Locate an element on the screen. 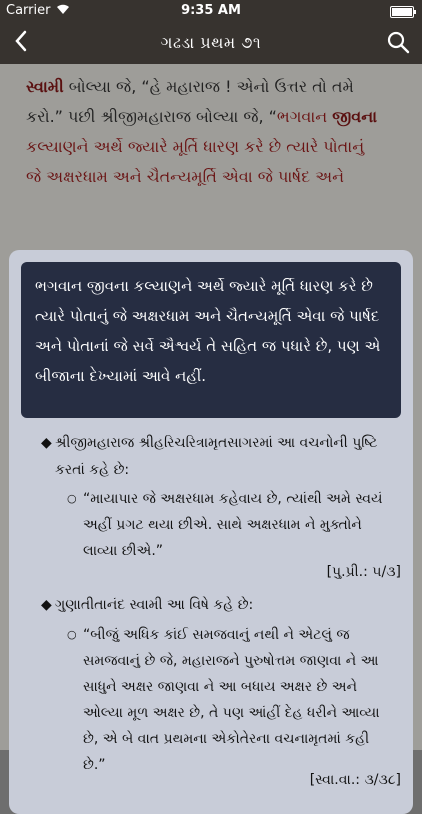 This screenshot has height=814, width=422. reference-label: [સ્વા.વા.: ૩/૩૮] is located at coordinates (355, 780).